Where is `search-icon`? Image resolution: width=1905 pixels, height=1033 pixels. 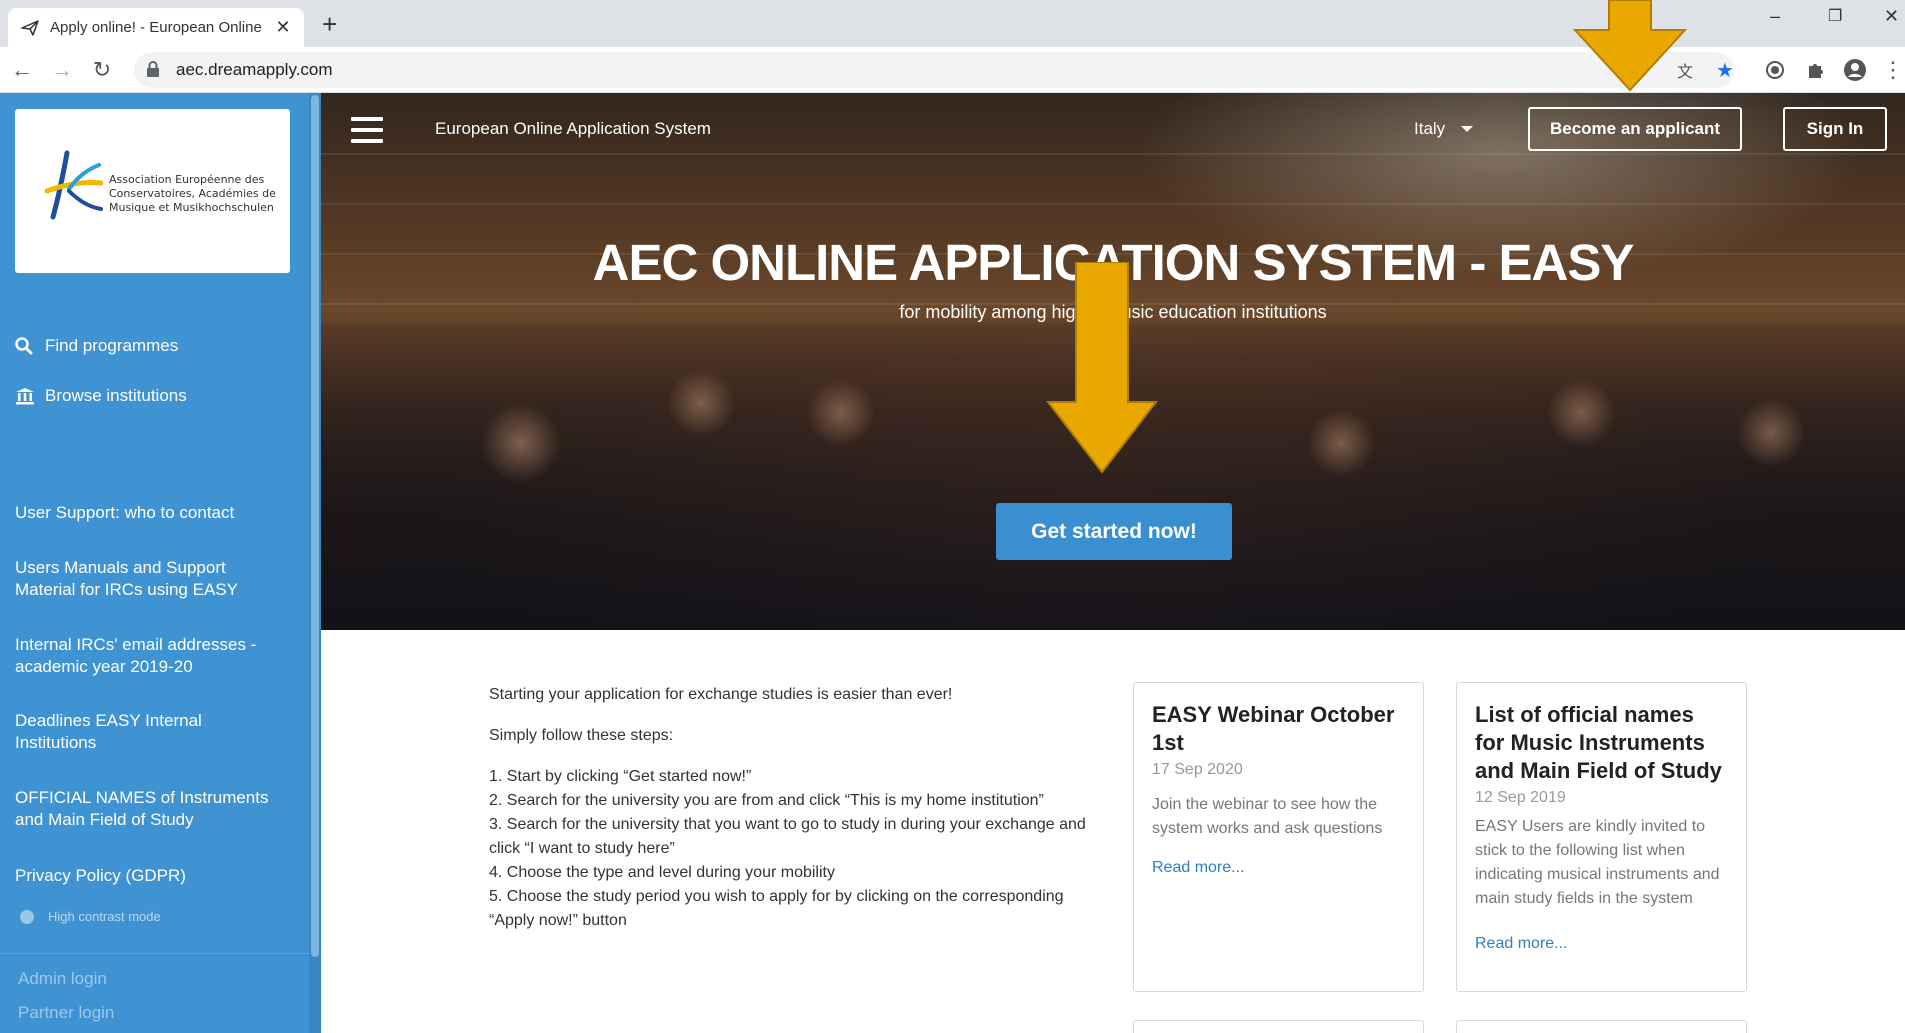 search-icon is located at coordinates (26, 346).